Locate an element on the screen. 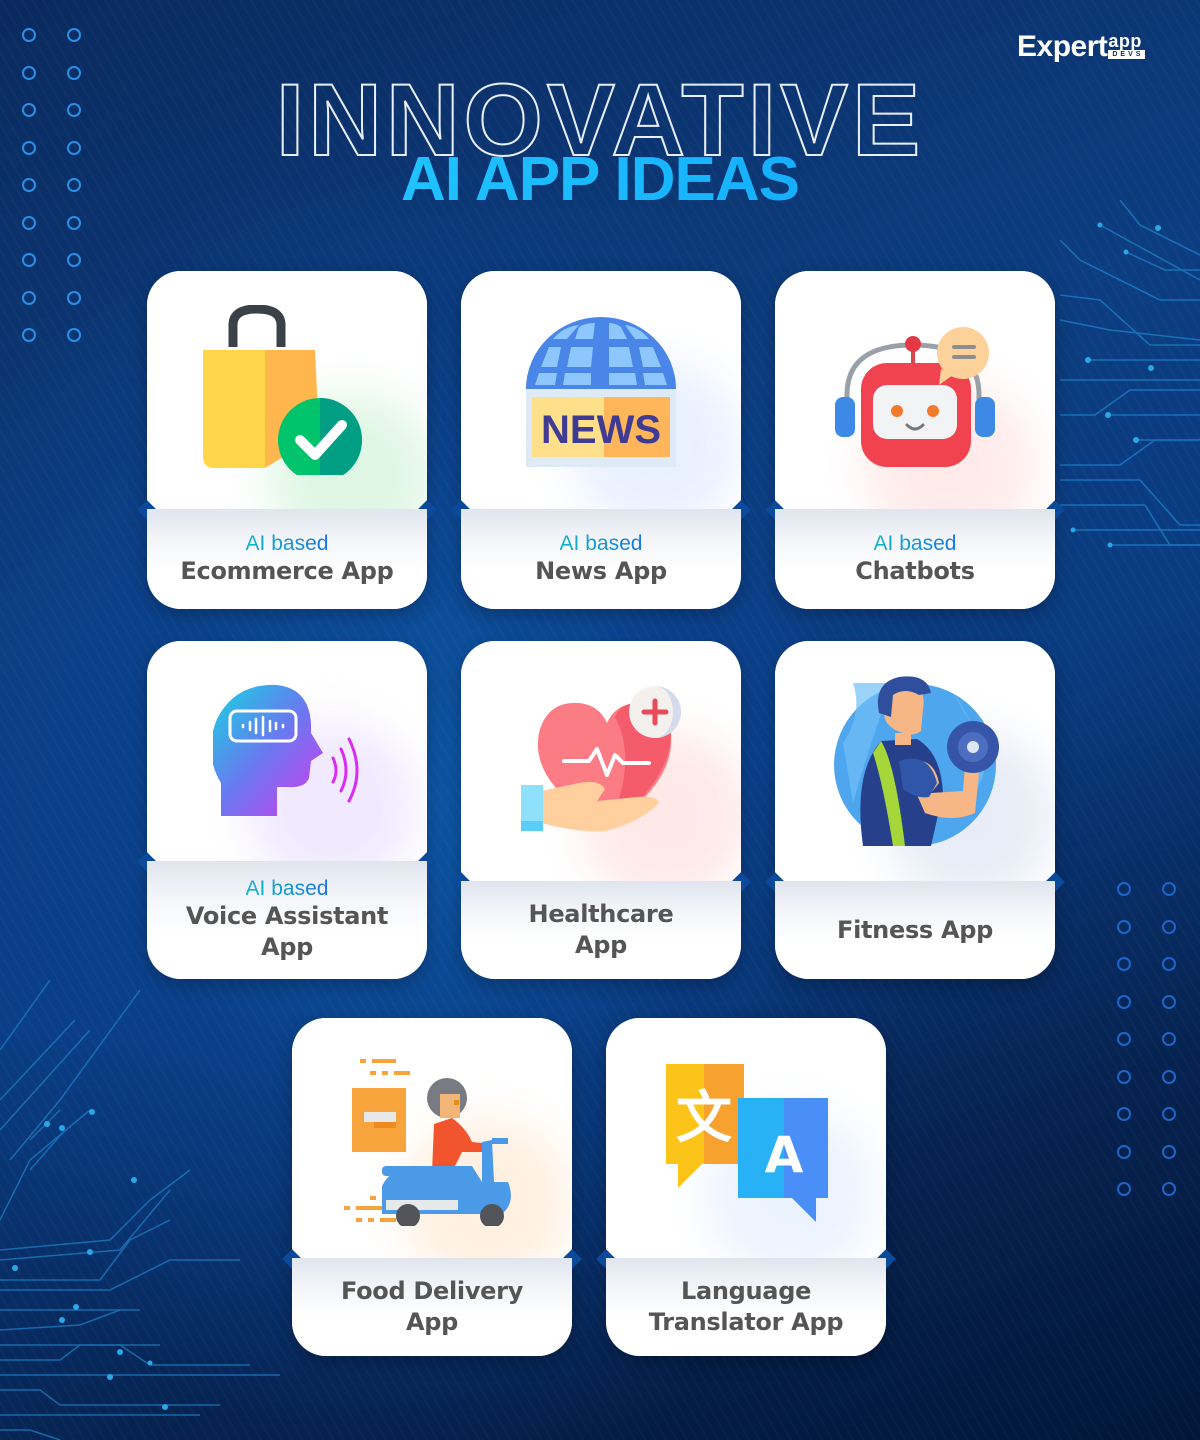  card-voice-assistant-app: AI based Voice Assistant App is located at coordinates (287, 810).